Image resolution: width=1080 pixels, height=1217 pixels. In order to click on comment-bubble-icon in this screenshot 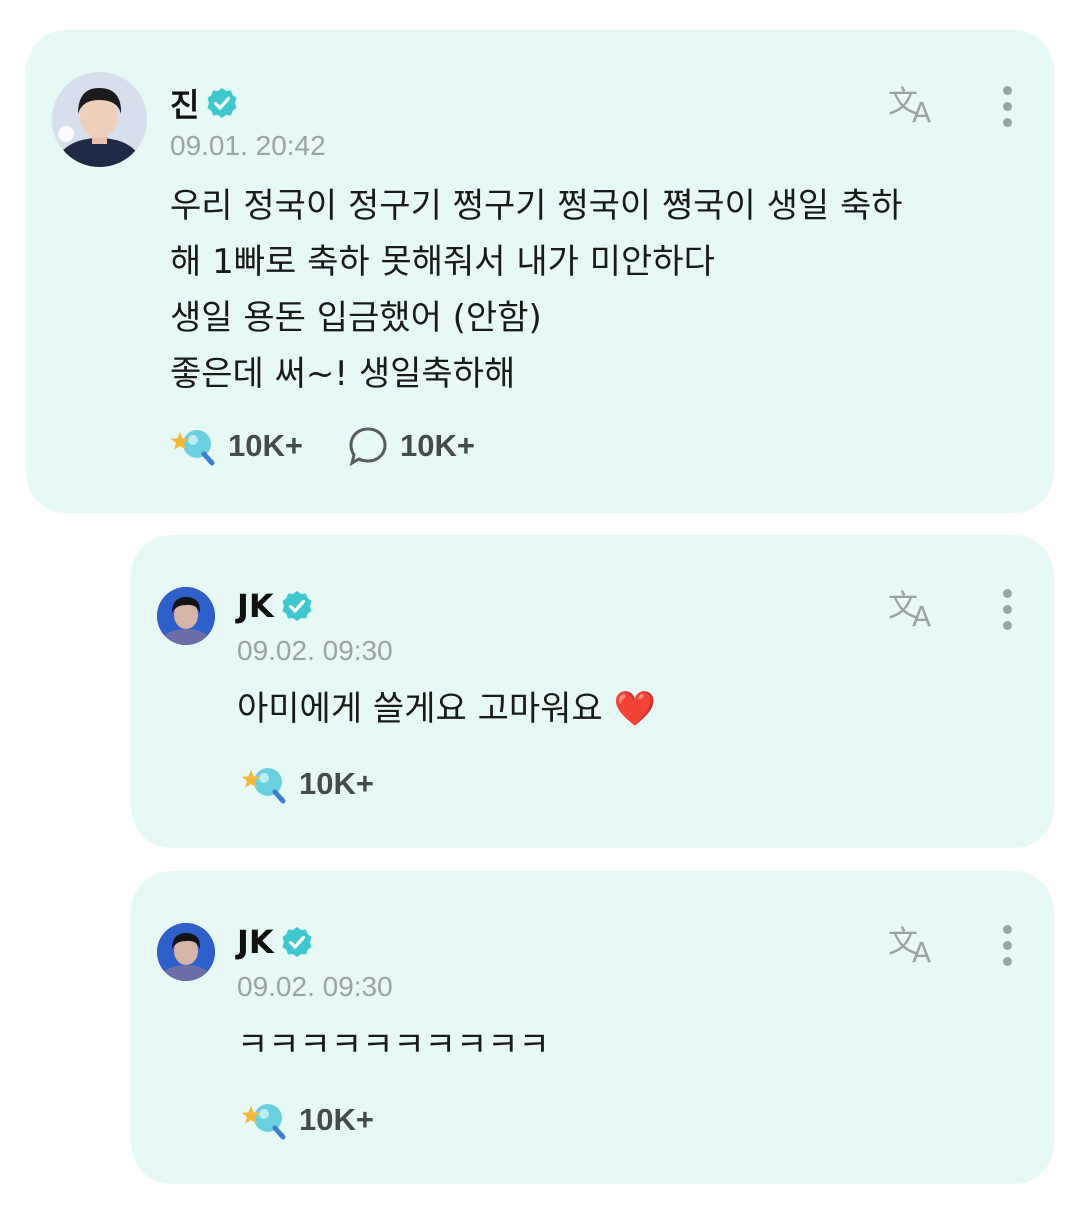, I will do `click(368, 446)`.